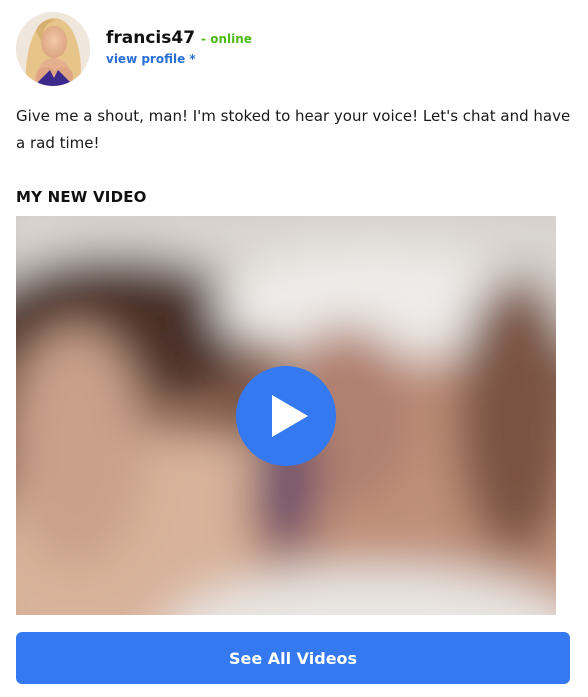 The width and height of the screenshot is (588, 697). I want to click on avatar, so click(53, 49).